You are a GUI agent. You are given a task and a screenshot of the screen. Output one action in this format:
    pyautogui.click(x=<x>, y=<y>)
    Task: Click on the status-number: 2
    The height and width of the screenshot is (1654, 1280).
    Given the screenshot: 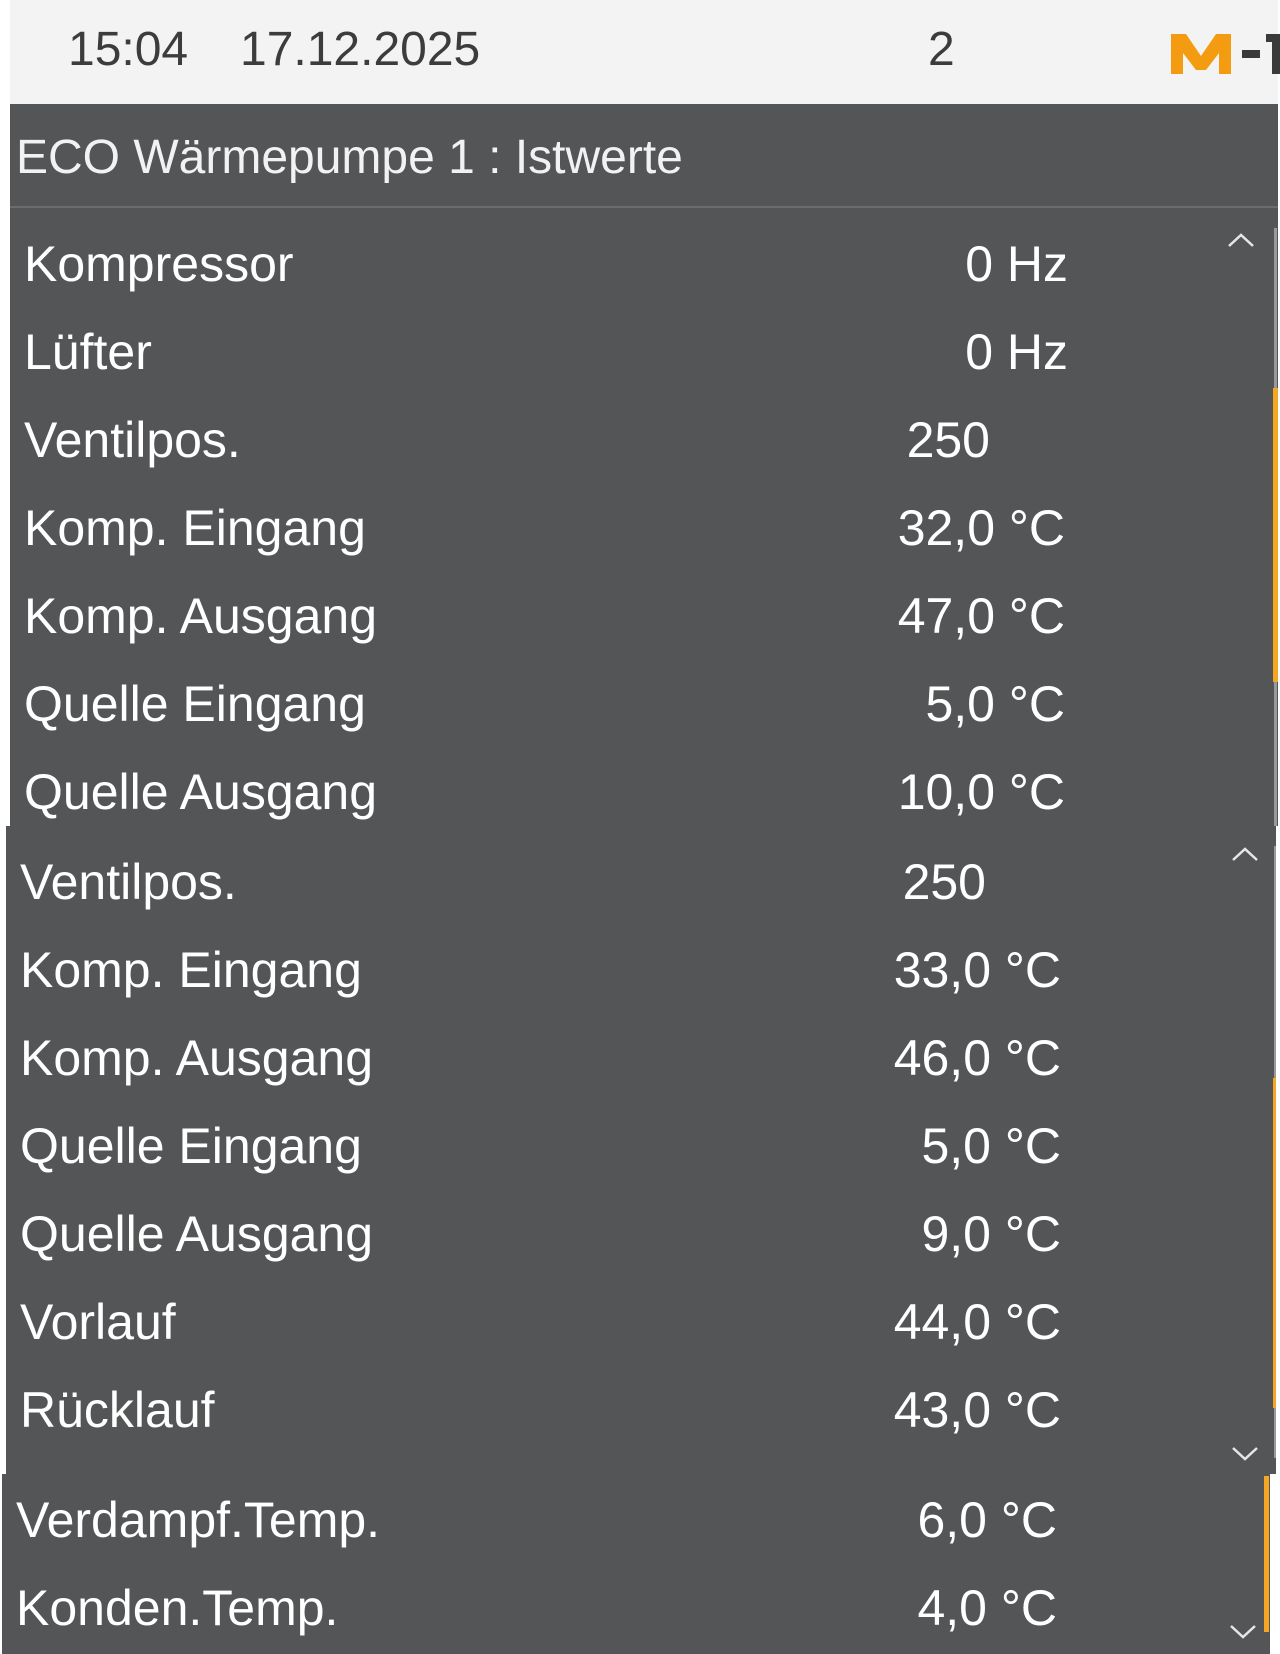 What is the action you would take?
    pyautogui.click(x=941, y=49)
    